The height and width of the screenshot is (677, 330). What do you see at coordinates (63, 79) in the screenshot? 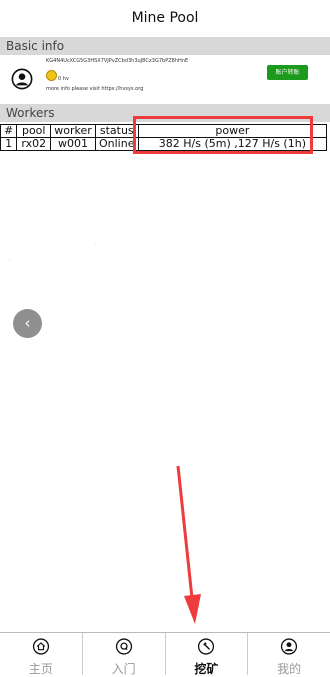
I see `coin-balance: 0 hv` at bounding box center [63, 79].